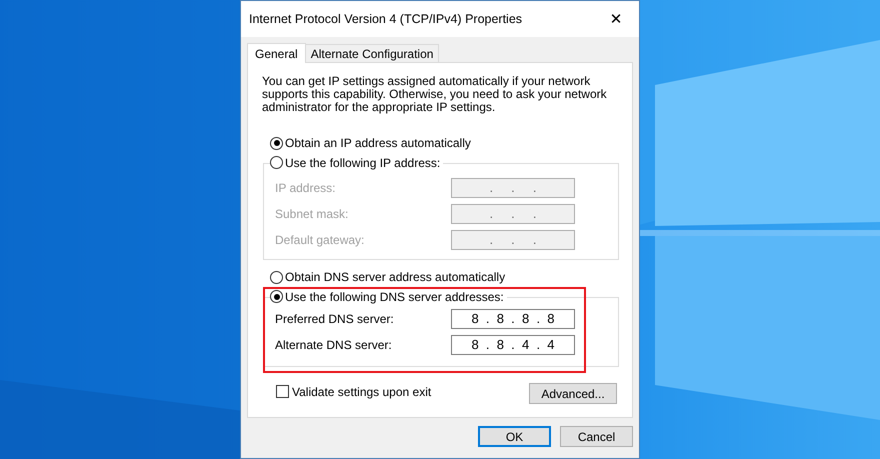 The width and height of the screenshot is (880, 459). I want to click on intro-text: You can get IP settings assigned automatically if your network supports this capability. Otherwise, you need to ask your network administrator for the appropriate IP settings., so click(435, 94).